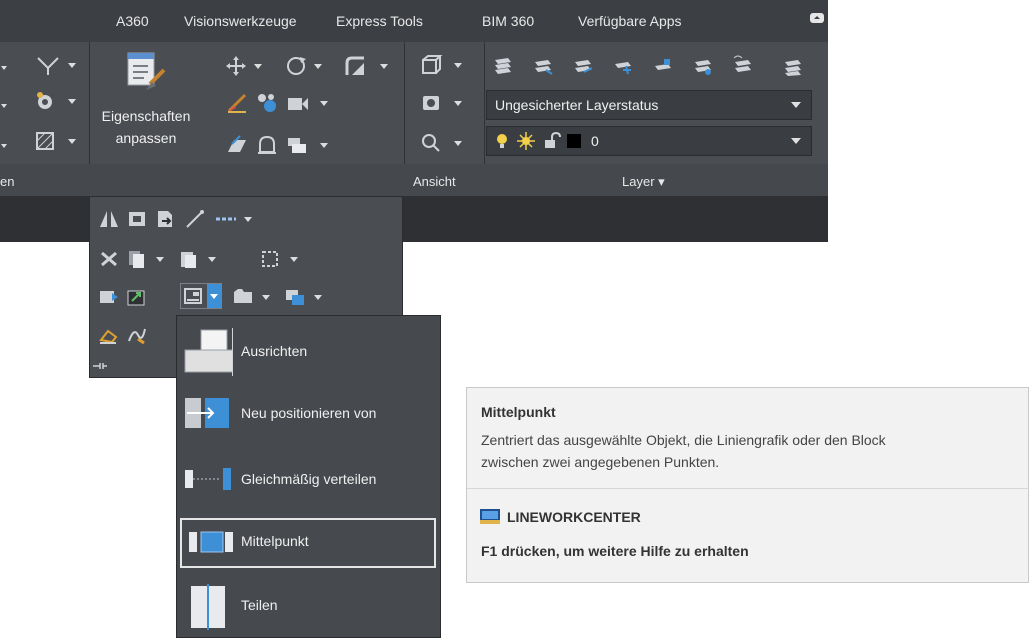 The width and height of the screenshot is (1029, 638). Describe the element at coordinates (100, 366) in the screenshot. I see `pin-panel-icon` at that location.